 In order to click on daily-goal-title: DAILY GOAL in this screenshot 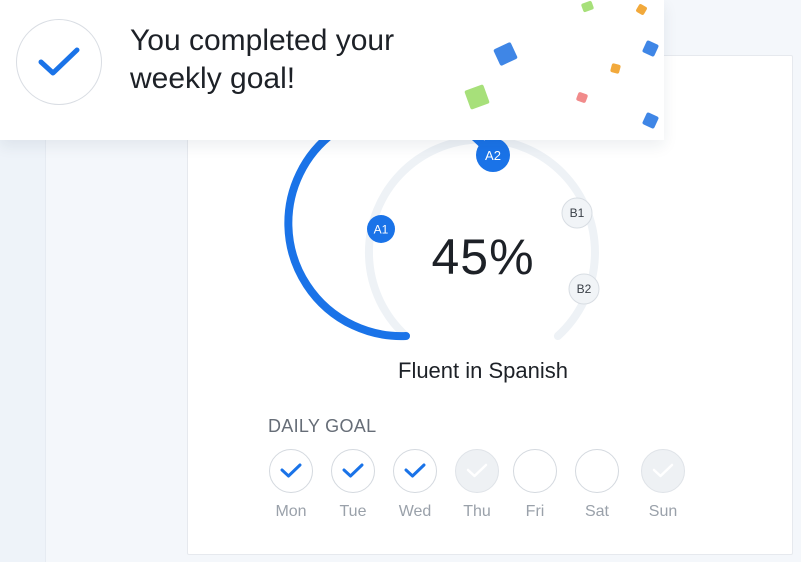, I will do `click(322, 426)`.